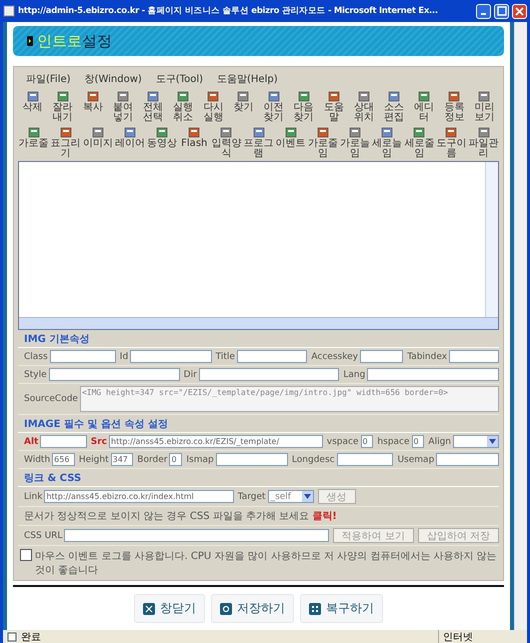  Describe the element at coordinates (424, 107) in the screenshot. I see `toolbar-button: 에디터` at that location.